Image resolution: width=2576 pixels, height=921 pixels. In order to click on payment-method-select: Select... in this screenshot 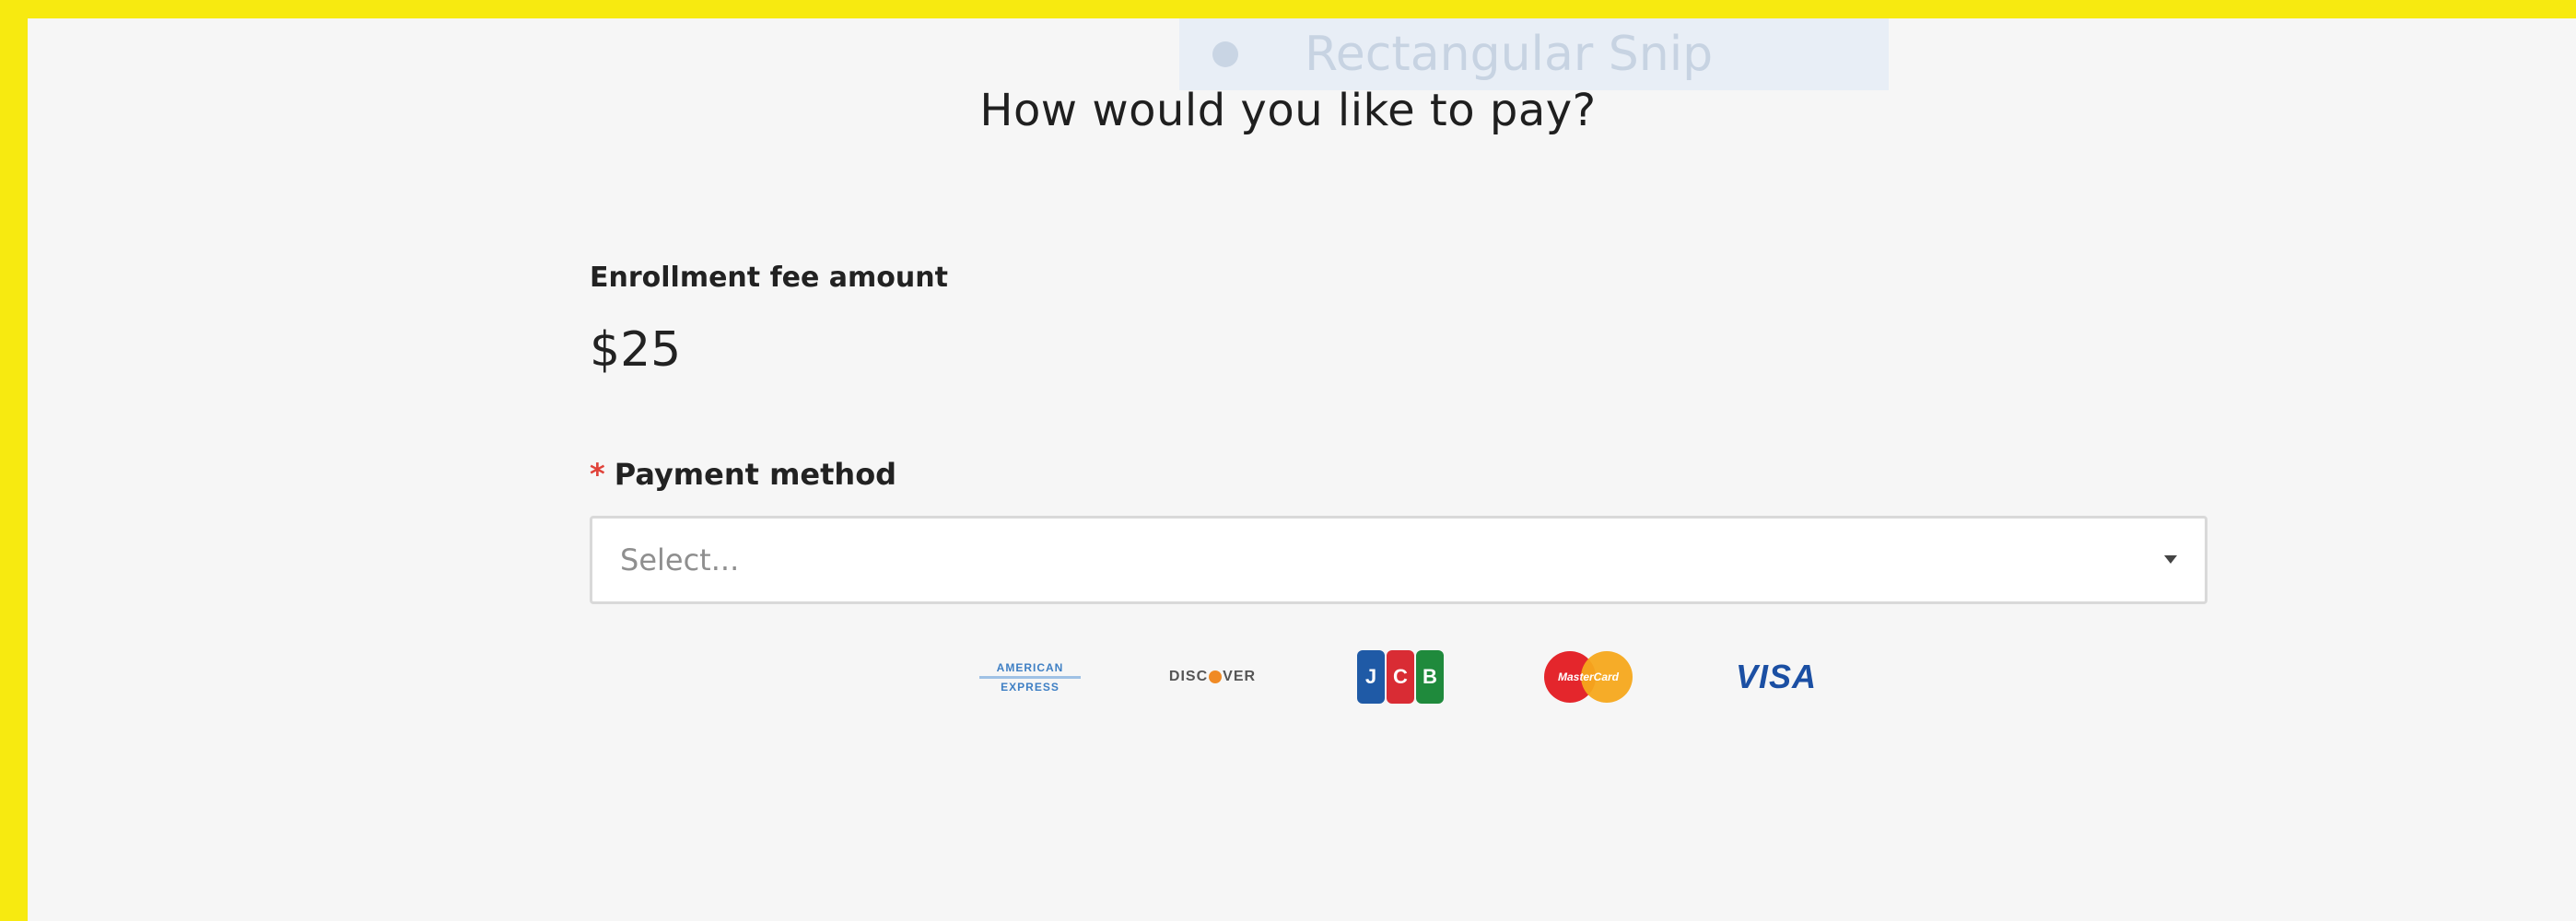, I will do `click(1398, 560)`.